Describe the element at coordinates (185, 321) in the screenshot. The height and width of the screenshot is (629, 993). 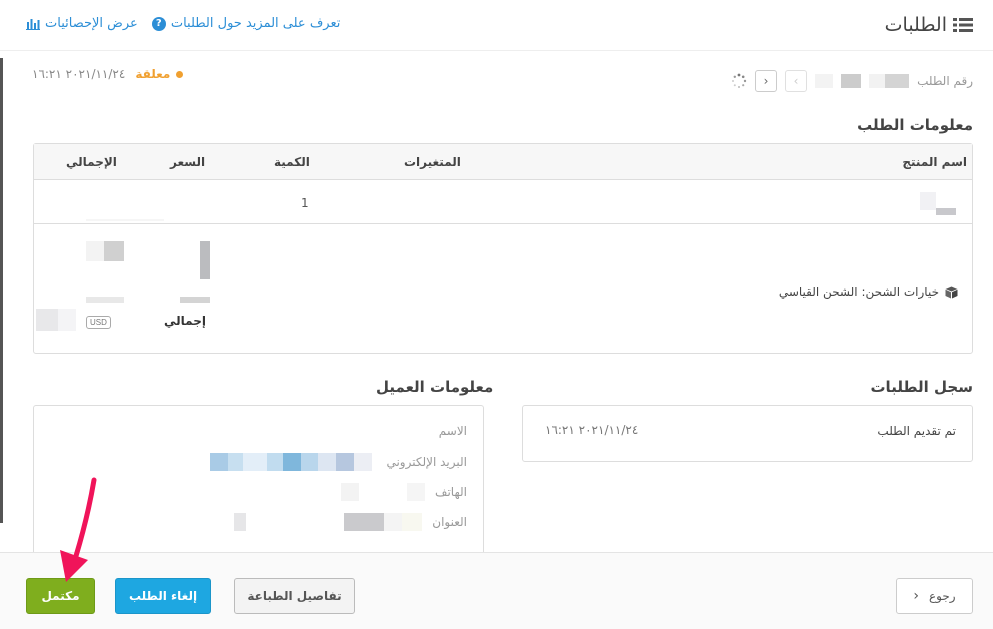
I see `total-label: إجمالي` at that location.